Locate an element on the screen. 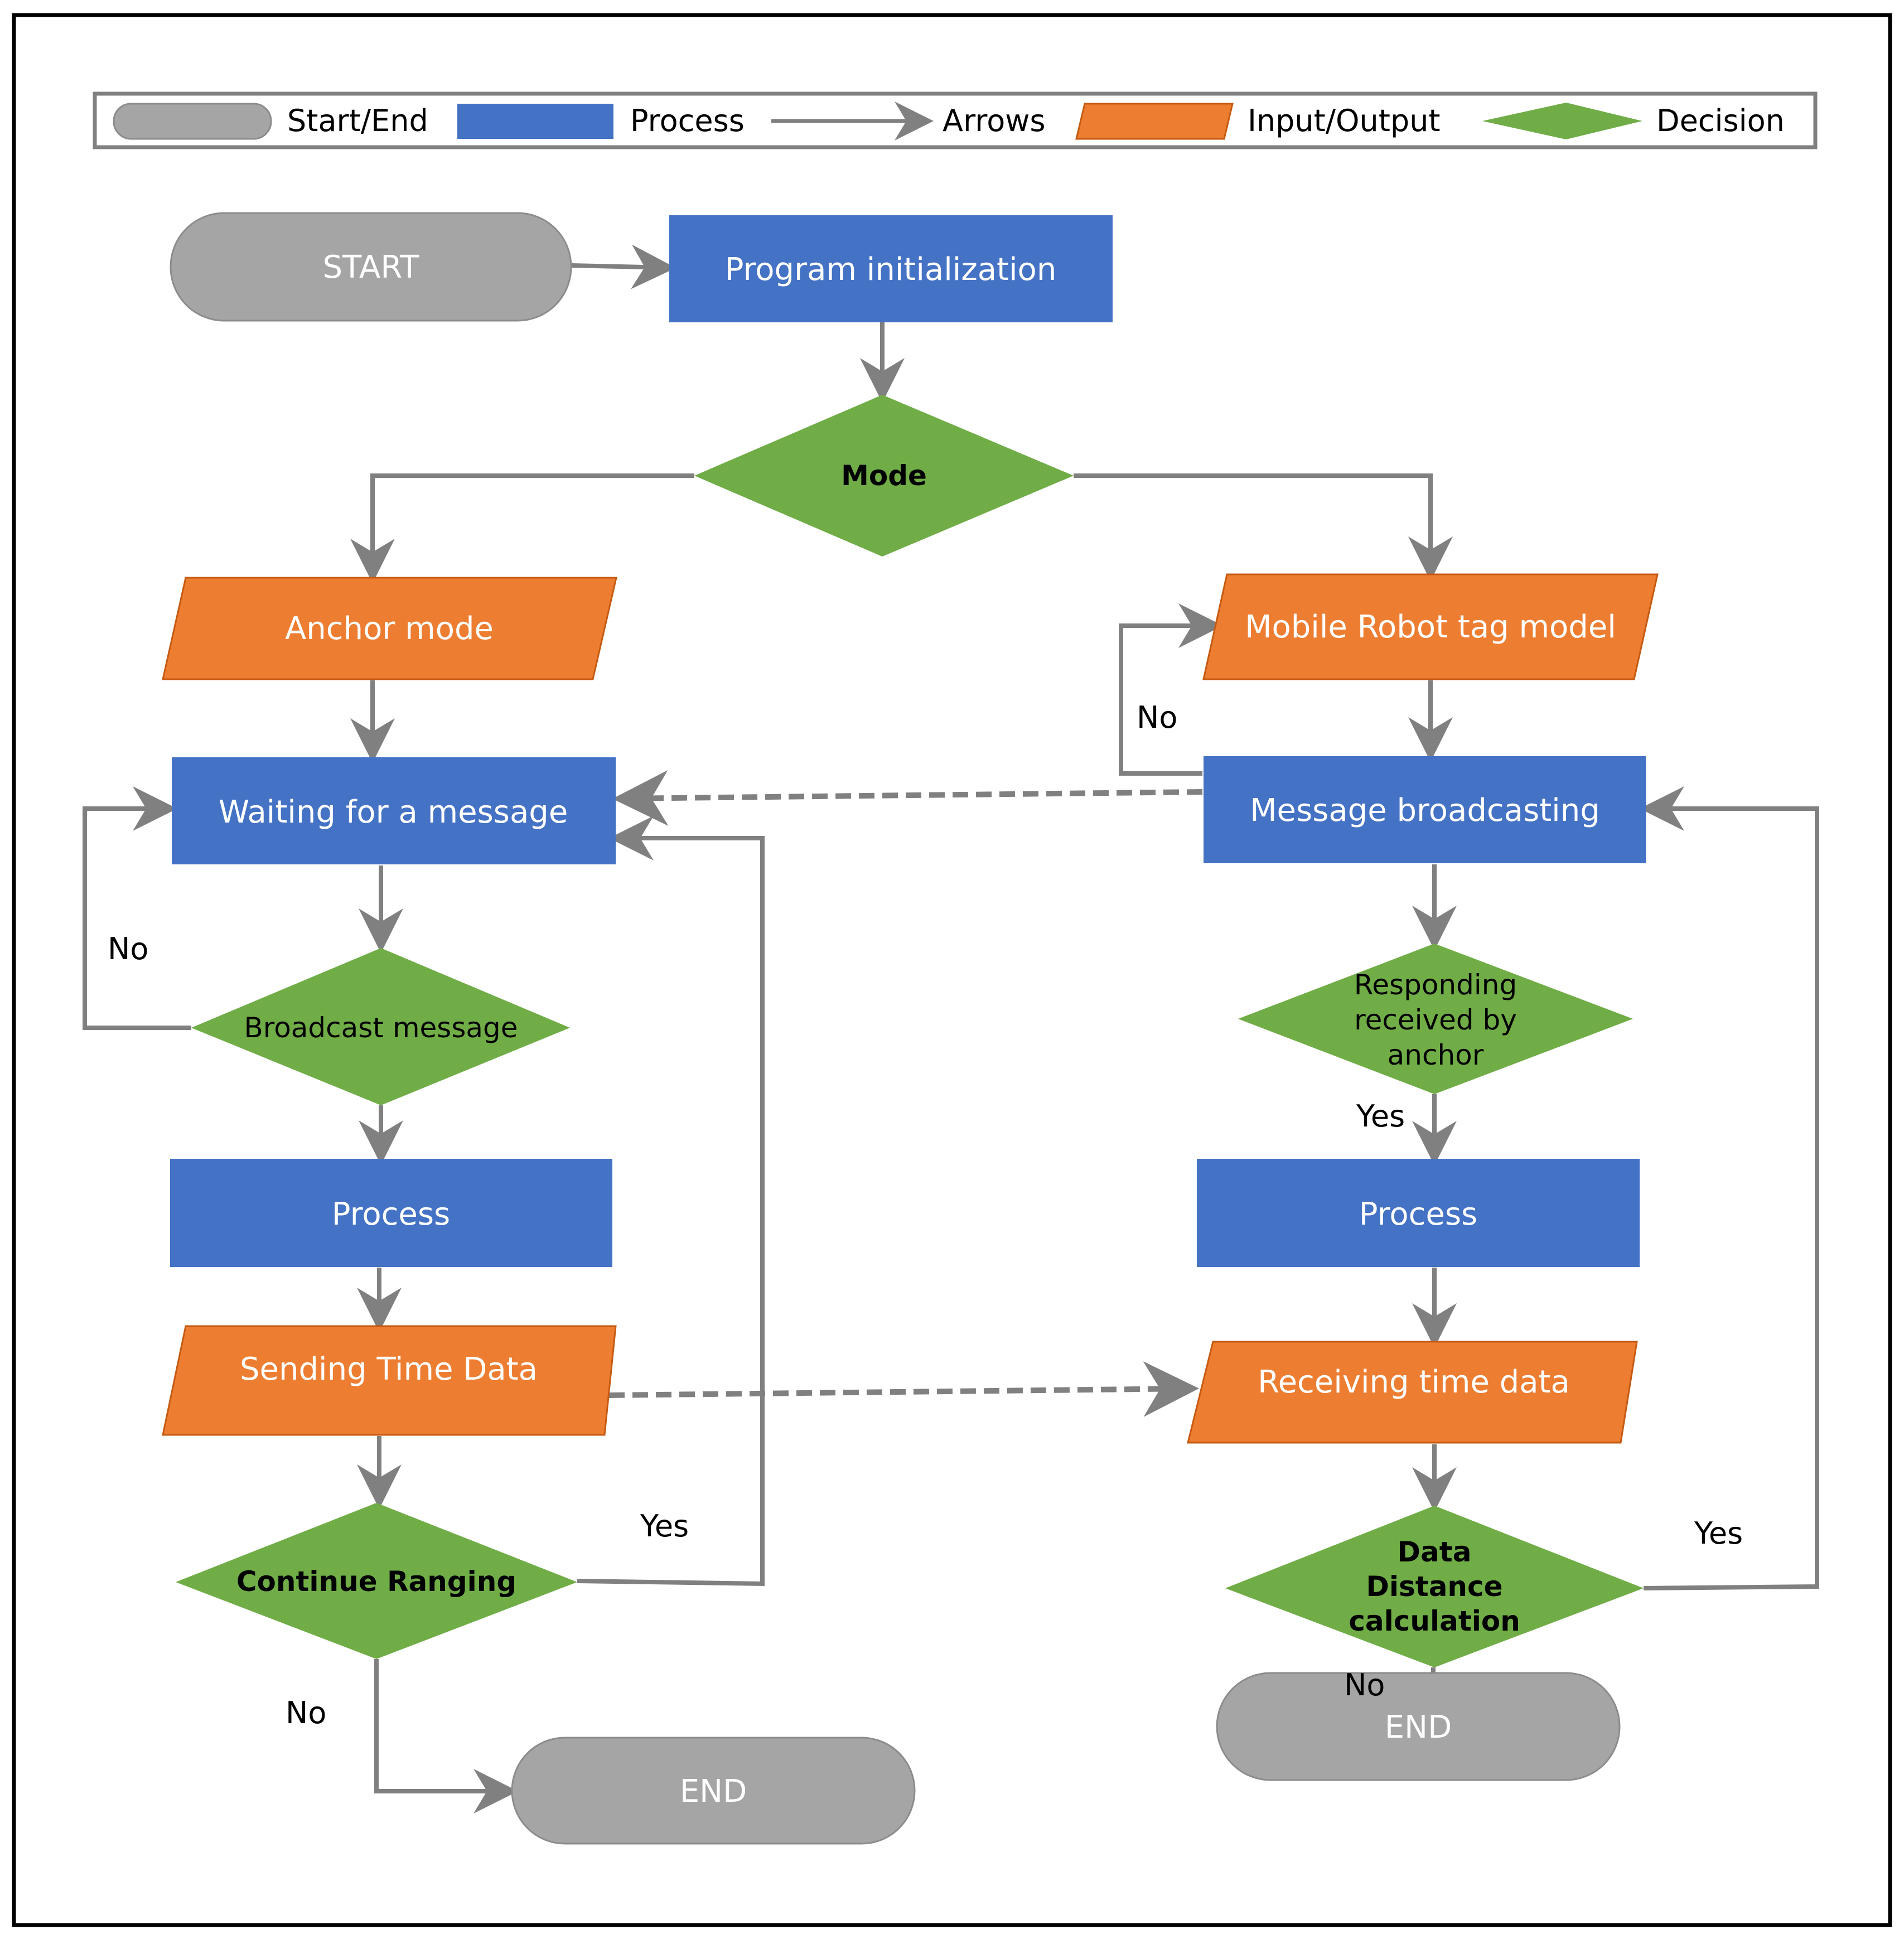 This screenshot has width=1904, height=1944. node-process-right: Process is located at coordinates (1418, 1213).